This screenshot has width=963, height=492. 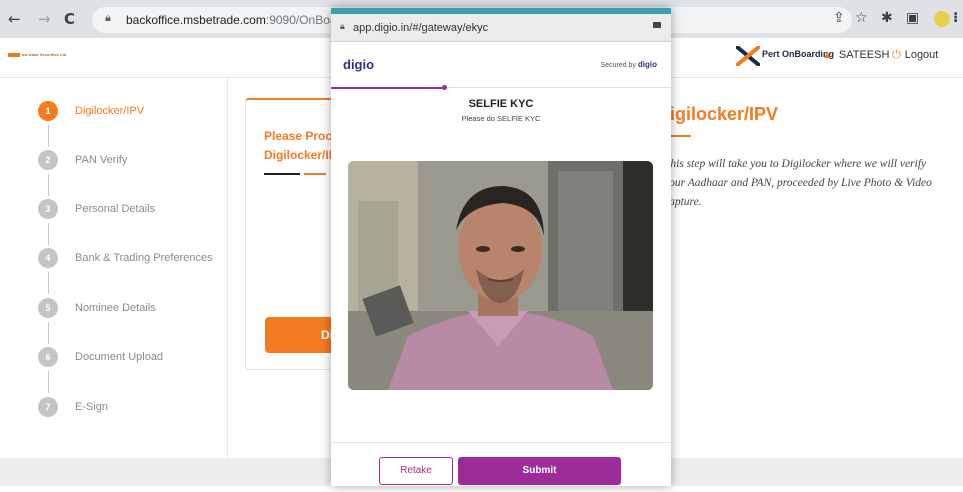 What do you see at coordinates (37, 54) in the screenshot?
I see `company-logo: ms trade Securities Ltd` at bounding box center [37, 54].